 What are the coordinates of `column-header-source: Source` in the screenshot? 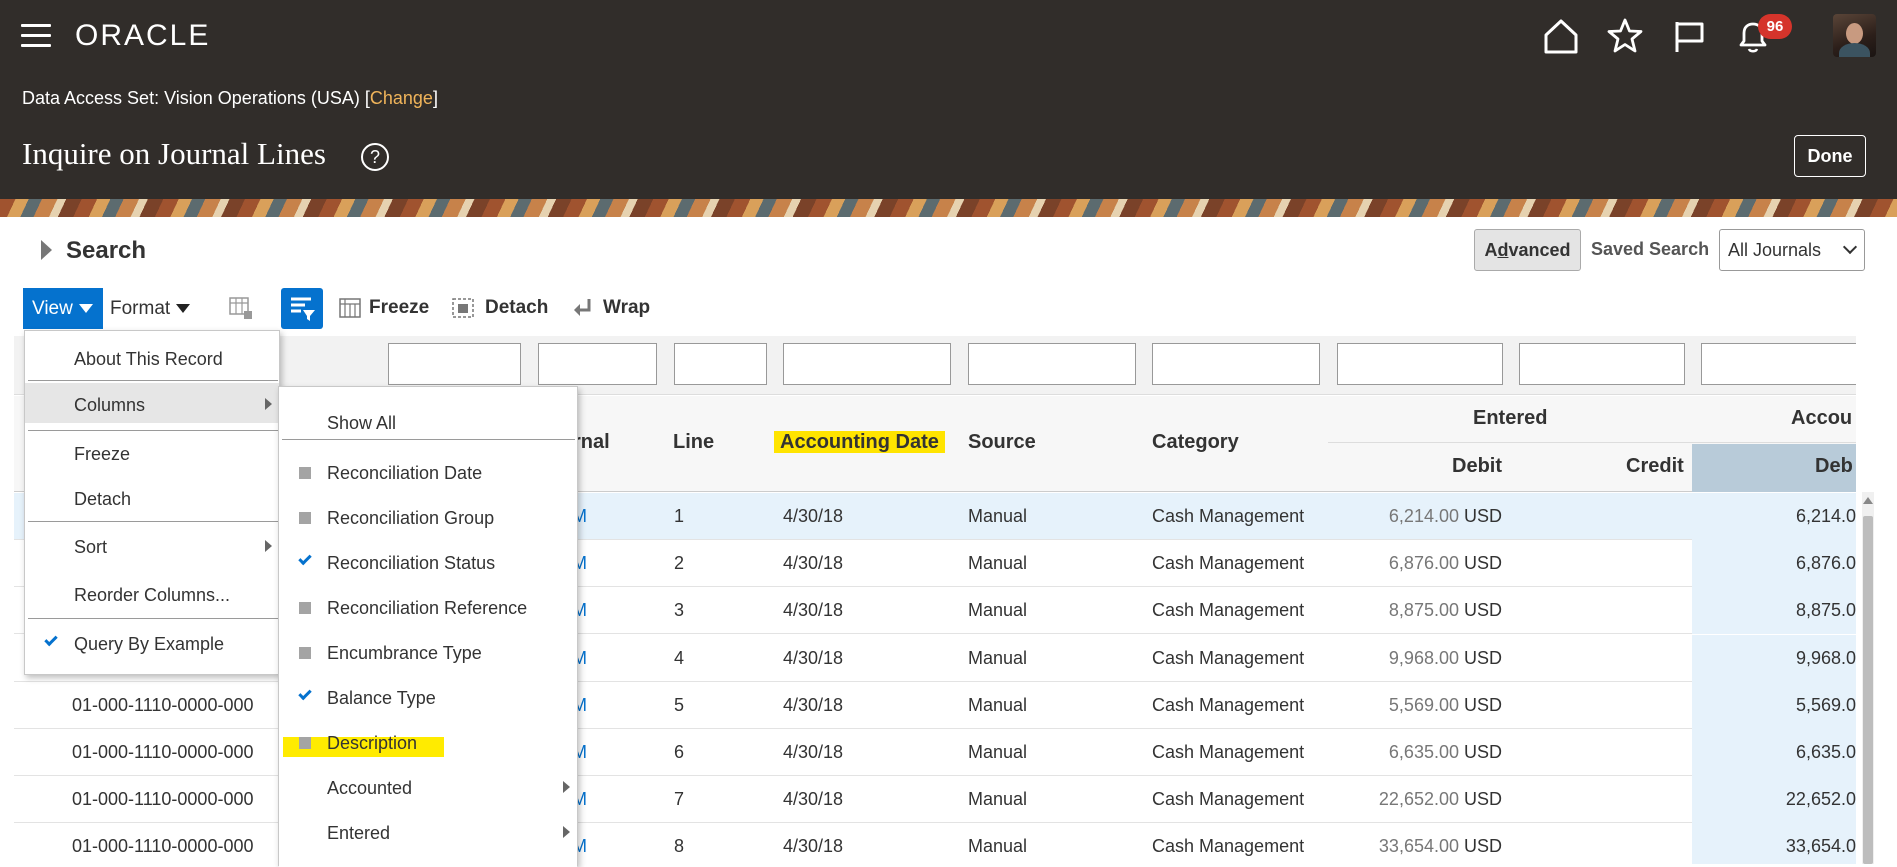 It's located at (1002, 442).